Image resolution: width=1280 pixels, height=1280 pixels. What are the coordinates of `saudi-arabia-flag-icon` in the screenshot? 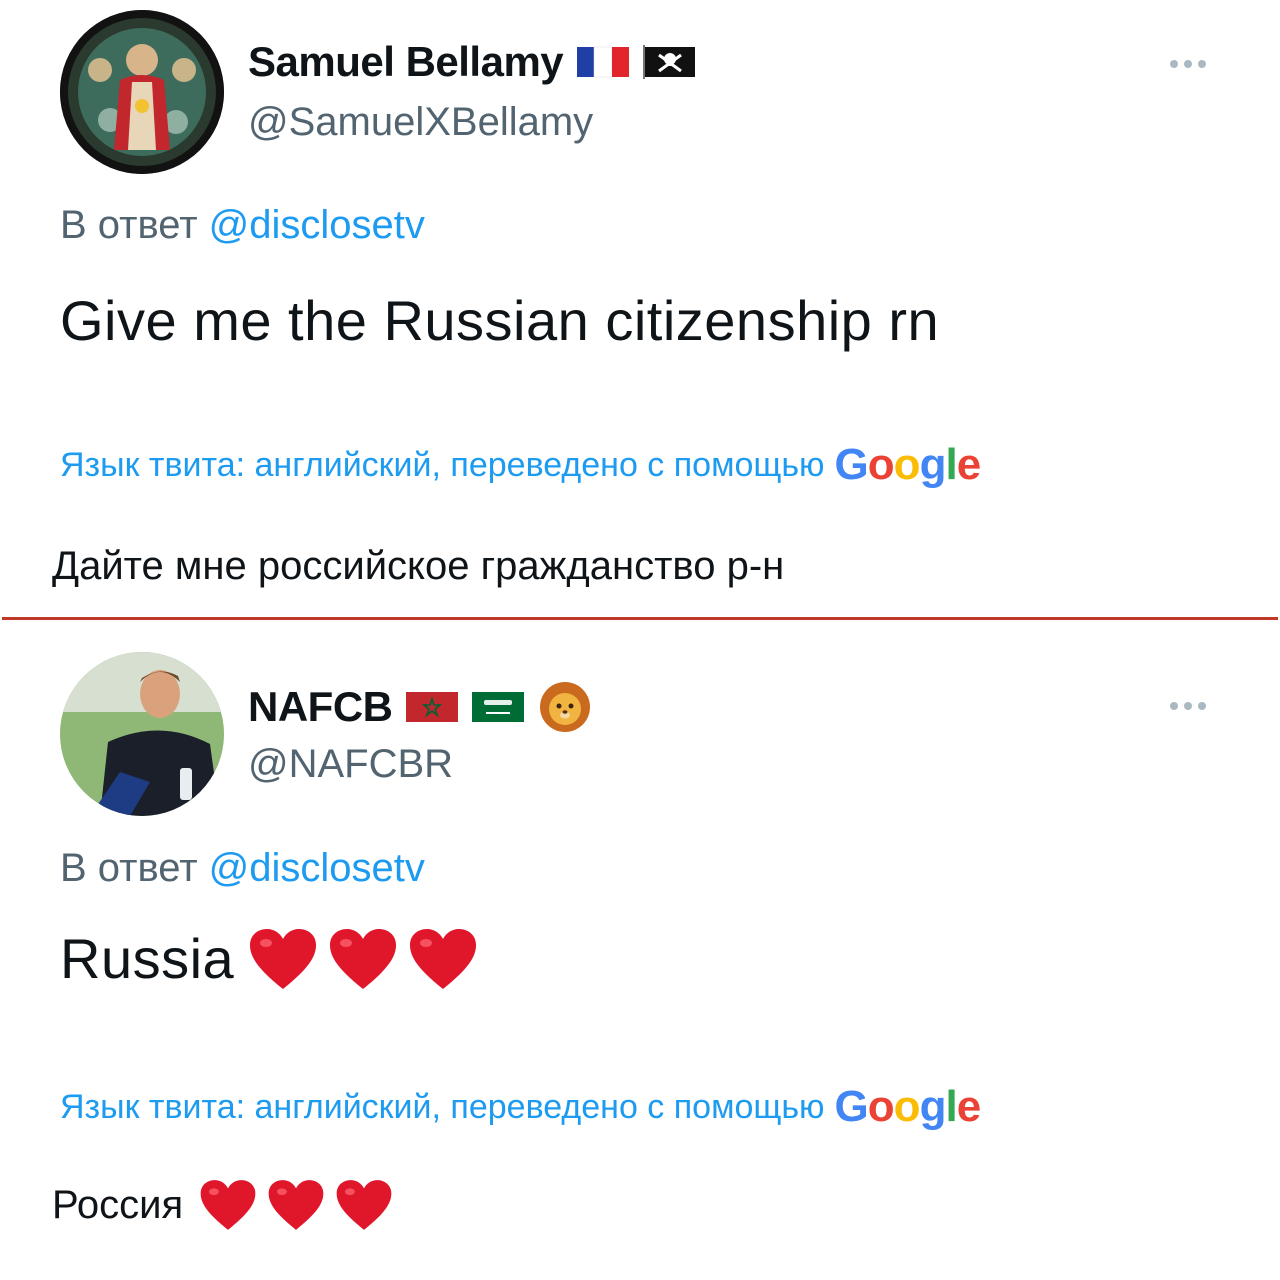 It's located at (498, 707).